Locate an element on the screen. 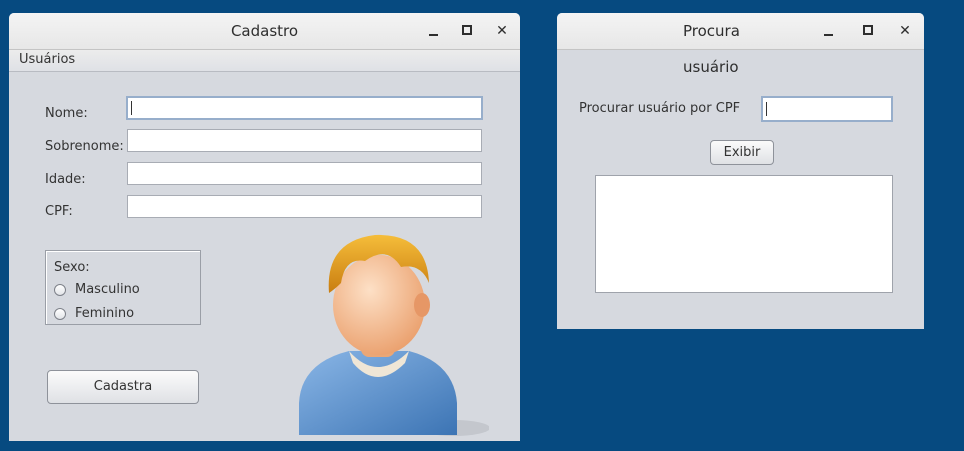  sexo-title: Sexo: is located at coordinates (72, 267).